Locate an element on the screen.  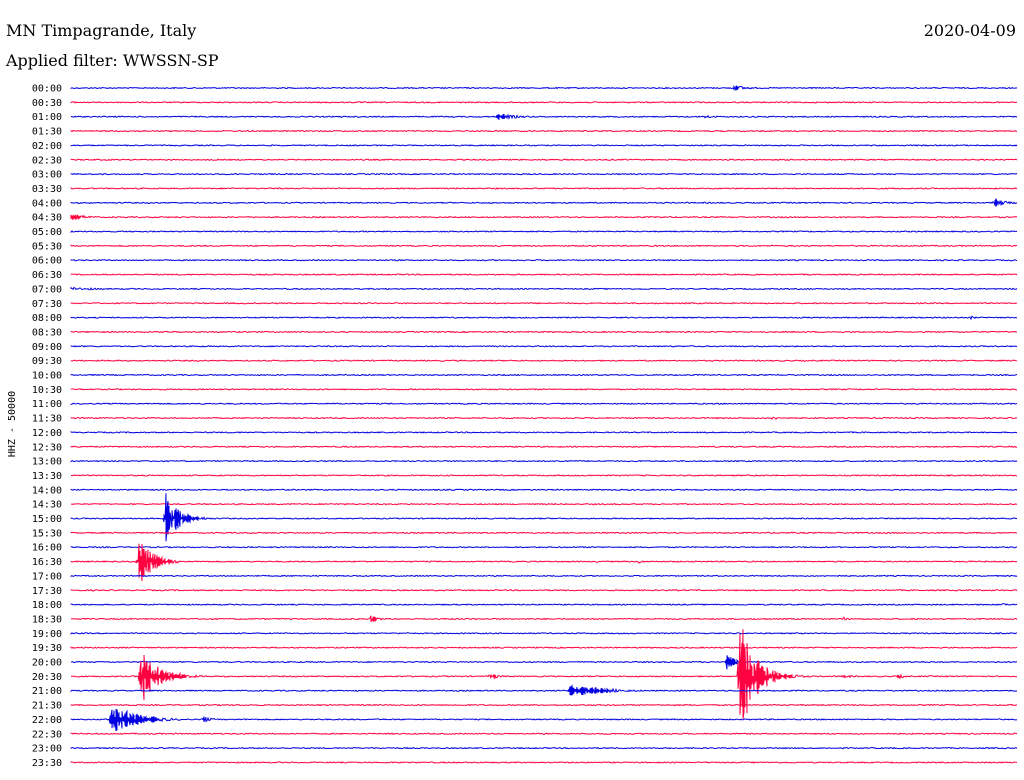
row-label: 00:00 is located at coordinates (47, 89).